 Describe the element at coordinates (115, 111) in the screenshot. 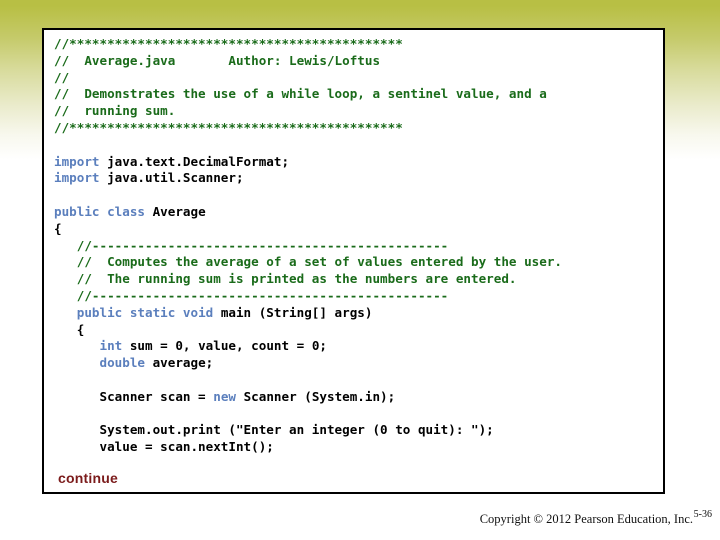

I see `code-token: // running sum.` at that location.